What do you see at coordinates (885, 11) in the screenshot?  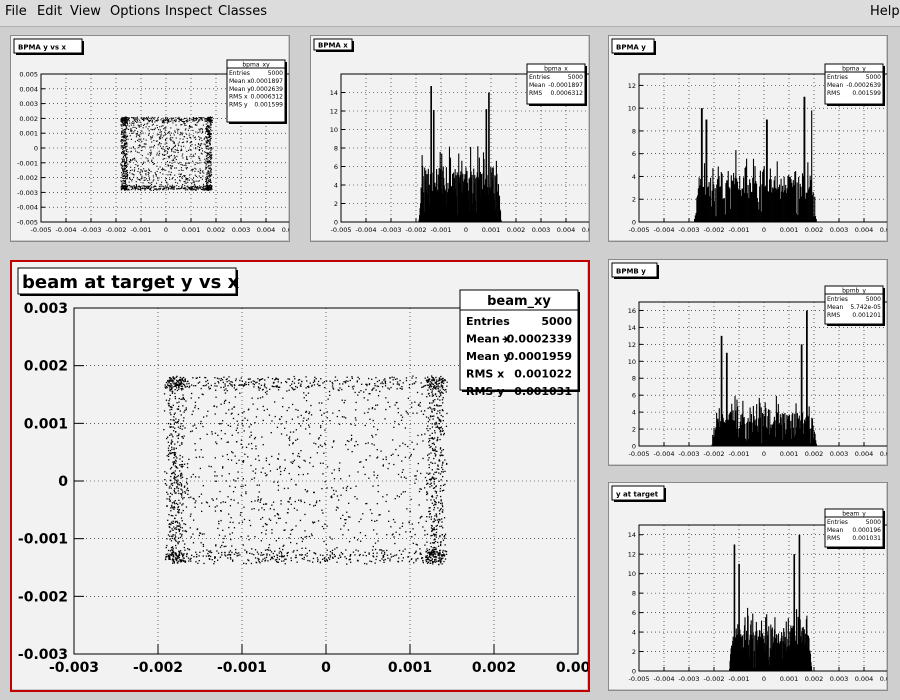 I see `menu-help: Help` at bounding box center [885, 11].